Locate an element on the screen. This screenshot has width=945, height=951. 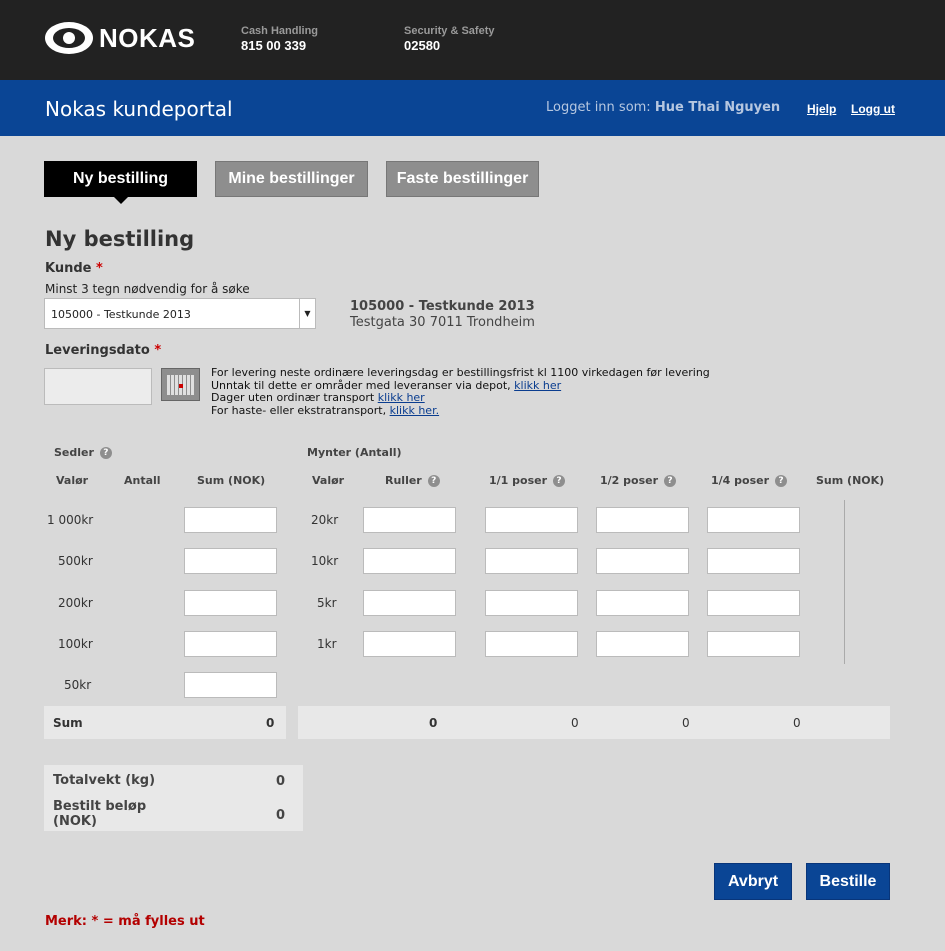
notes-section-title: Sedler is located at coordinates (74, 452).